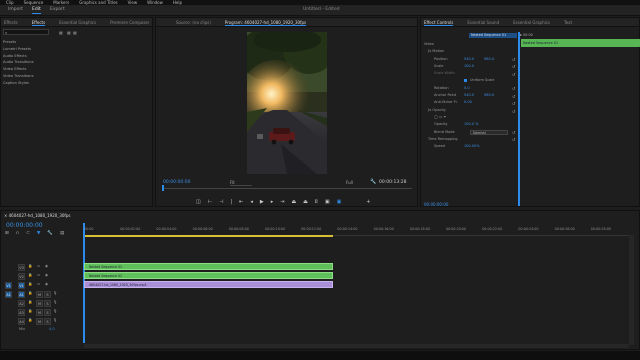  I want to click on tree-item-video-effects: Video Effects, so click(18, 69).